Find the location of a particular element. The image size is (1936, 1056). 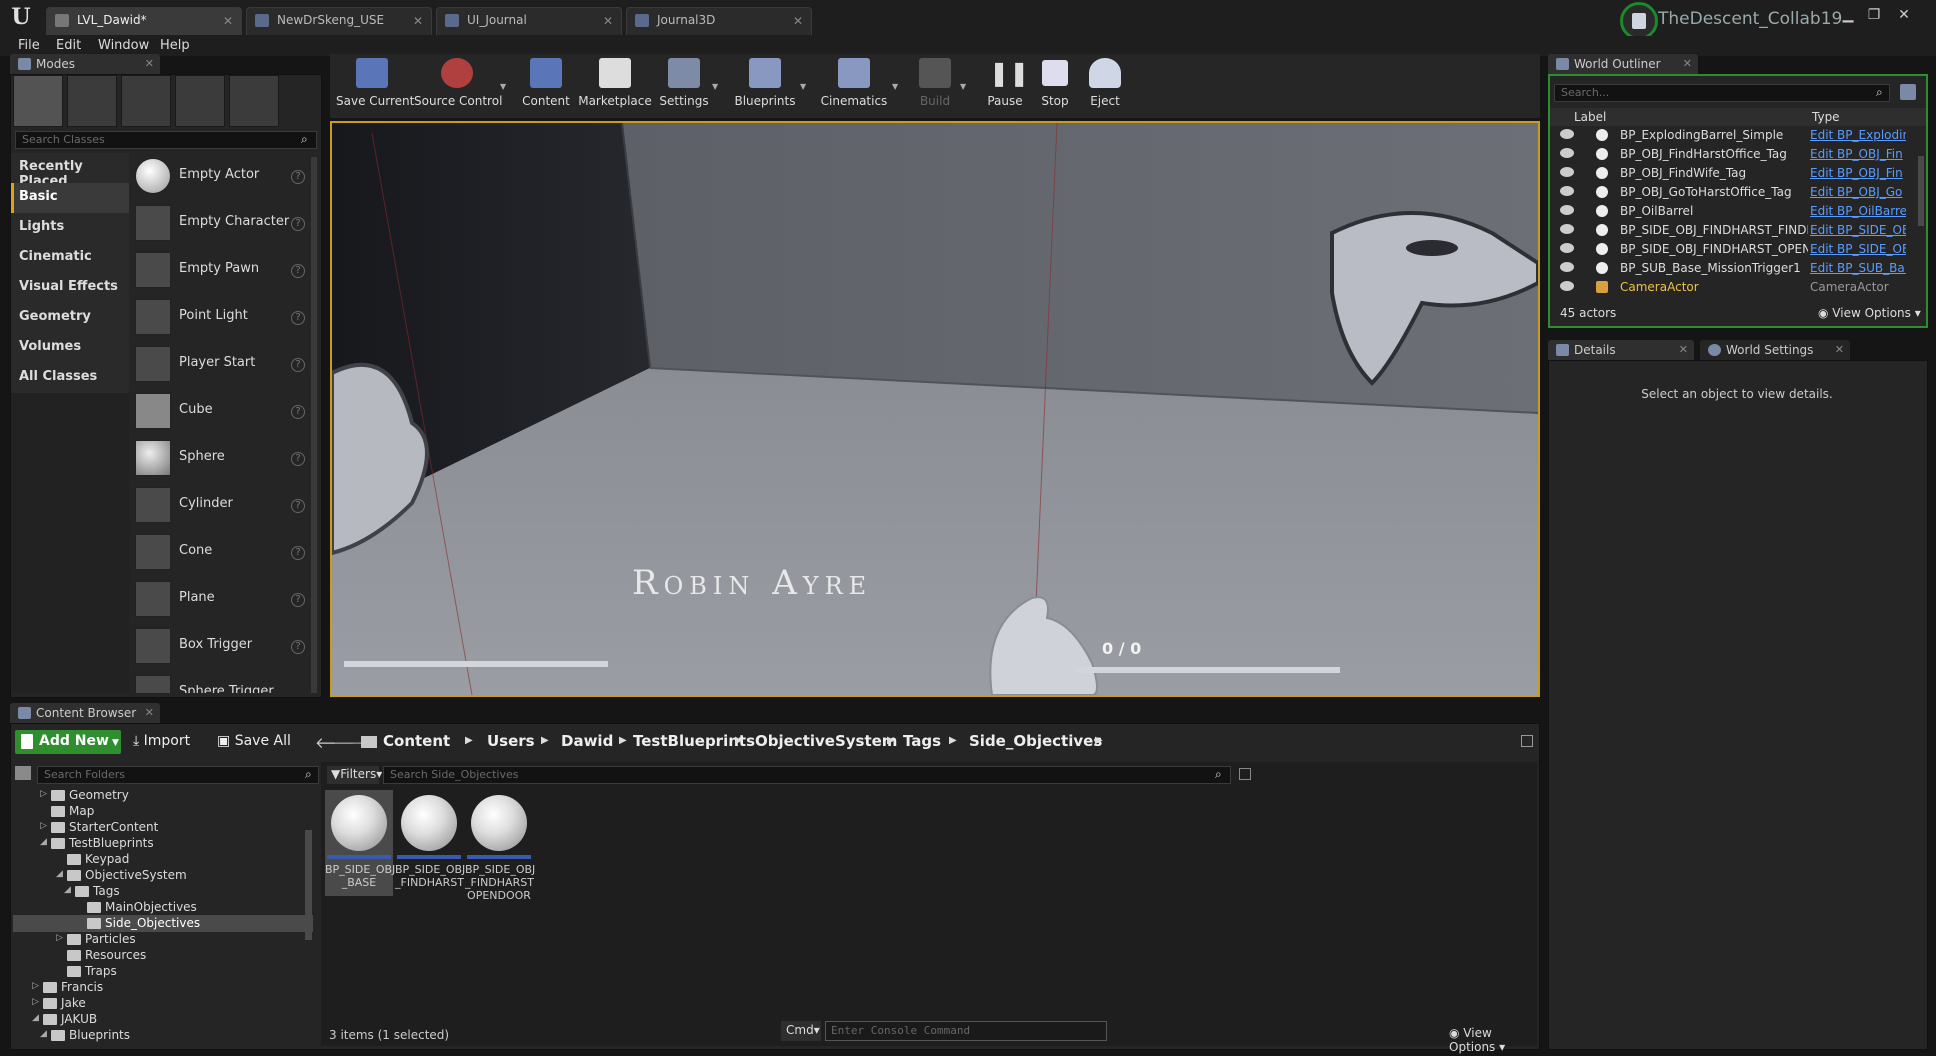

source-control-dropdown-icon: ▼ is located at coordinates (505, 86).